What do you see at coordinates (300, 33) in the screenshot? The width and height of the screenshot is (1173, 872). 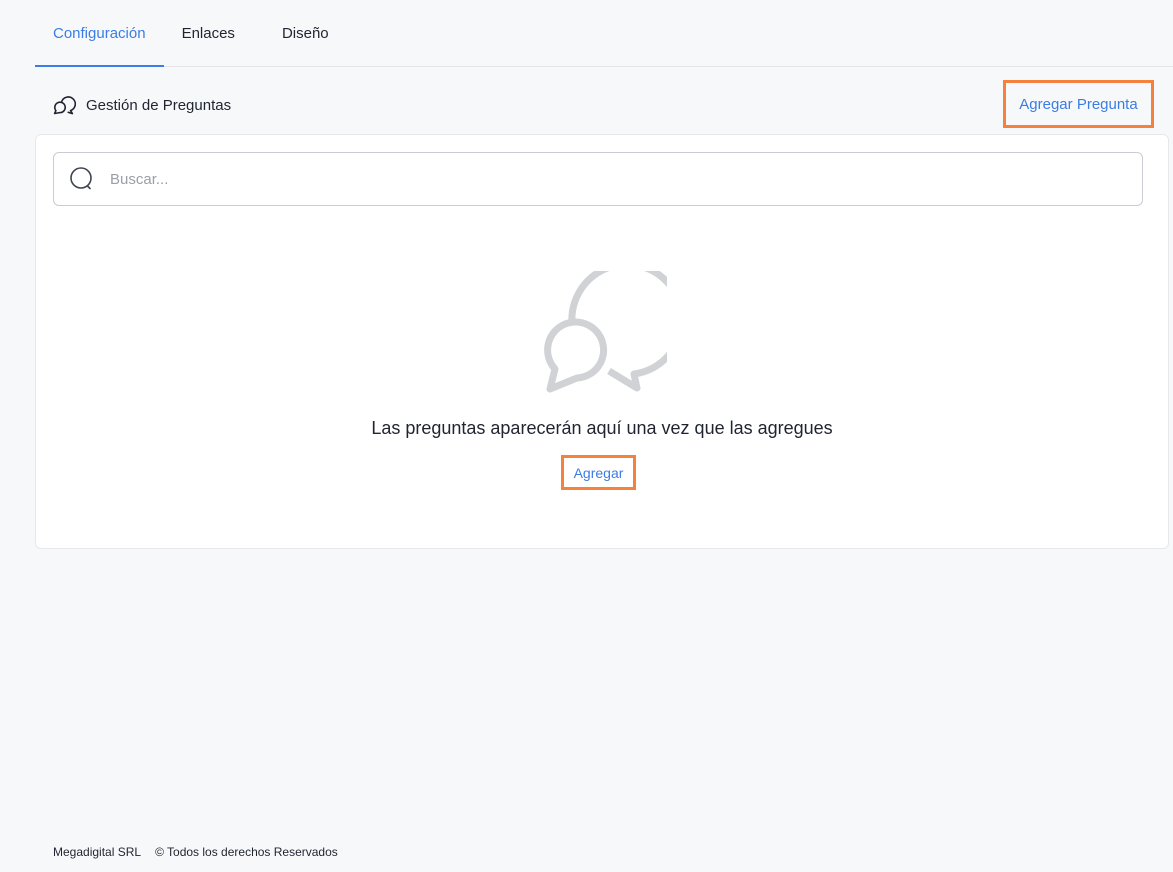 I see `tab-diseno: Diseño` at bounding box center [300, 33].